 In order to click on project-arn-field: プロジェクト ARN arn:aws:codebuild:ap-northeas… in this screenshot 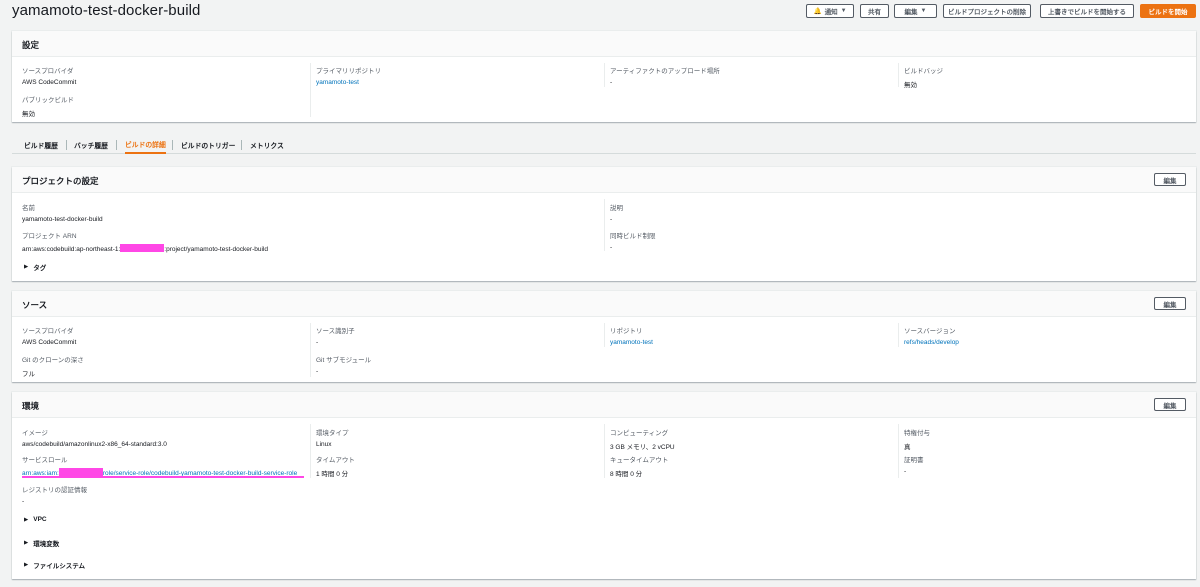, I will do `click(145, 241)`.